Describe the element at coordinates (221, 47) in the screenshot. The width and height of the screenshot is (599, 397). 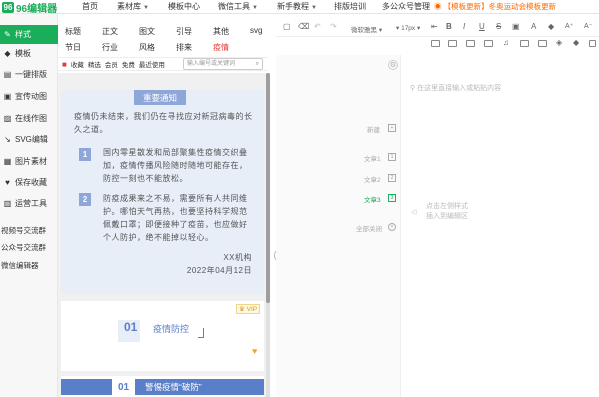
I see `cat-epidemic: 疫情` at that location.